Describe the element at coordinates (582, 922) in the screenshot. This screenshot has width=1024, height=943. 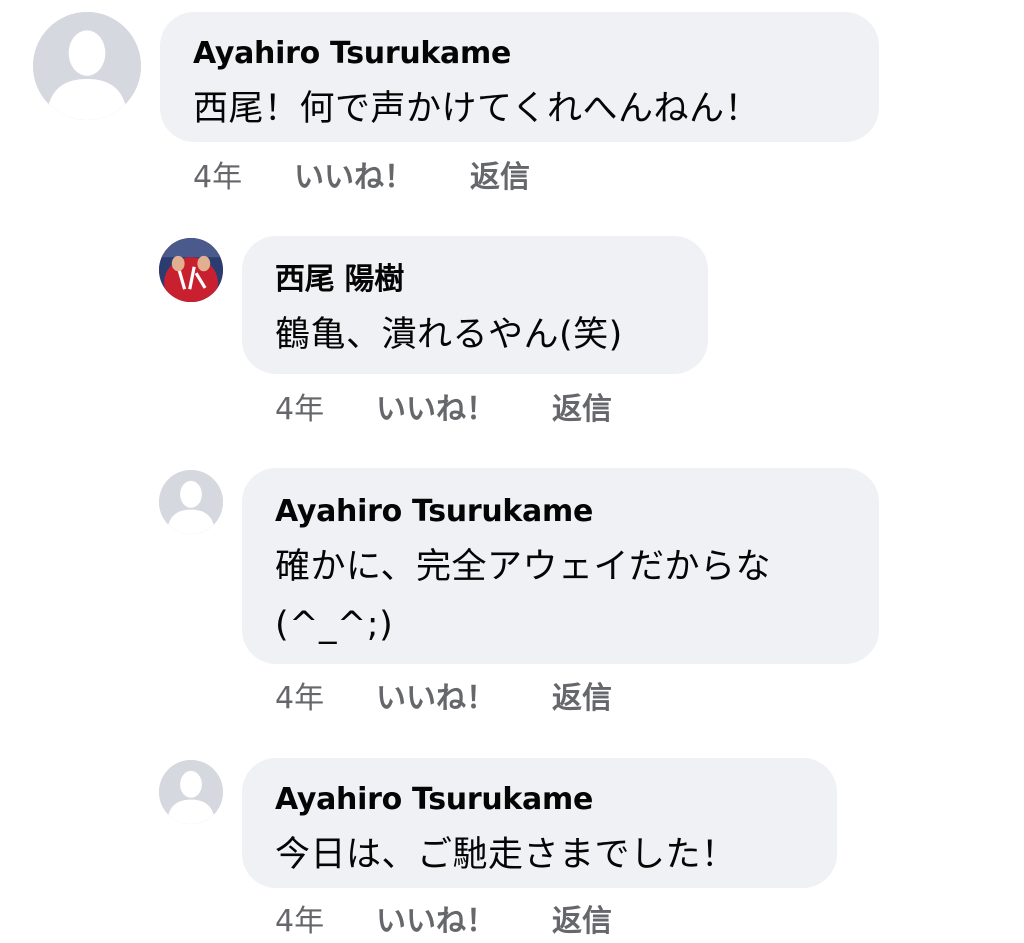
I see `reply-button: 返信` at that location.